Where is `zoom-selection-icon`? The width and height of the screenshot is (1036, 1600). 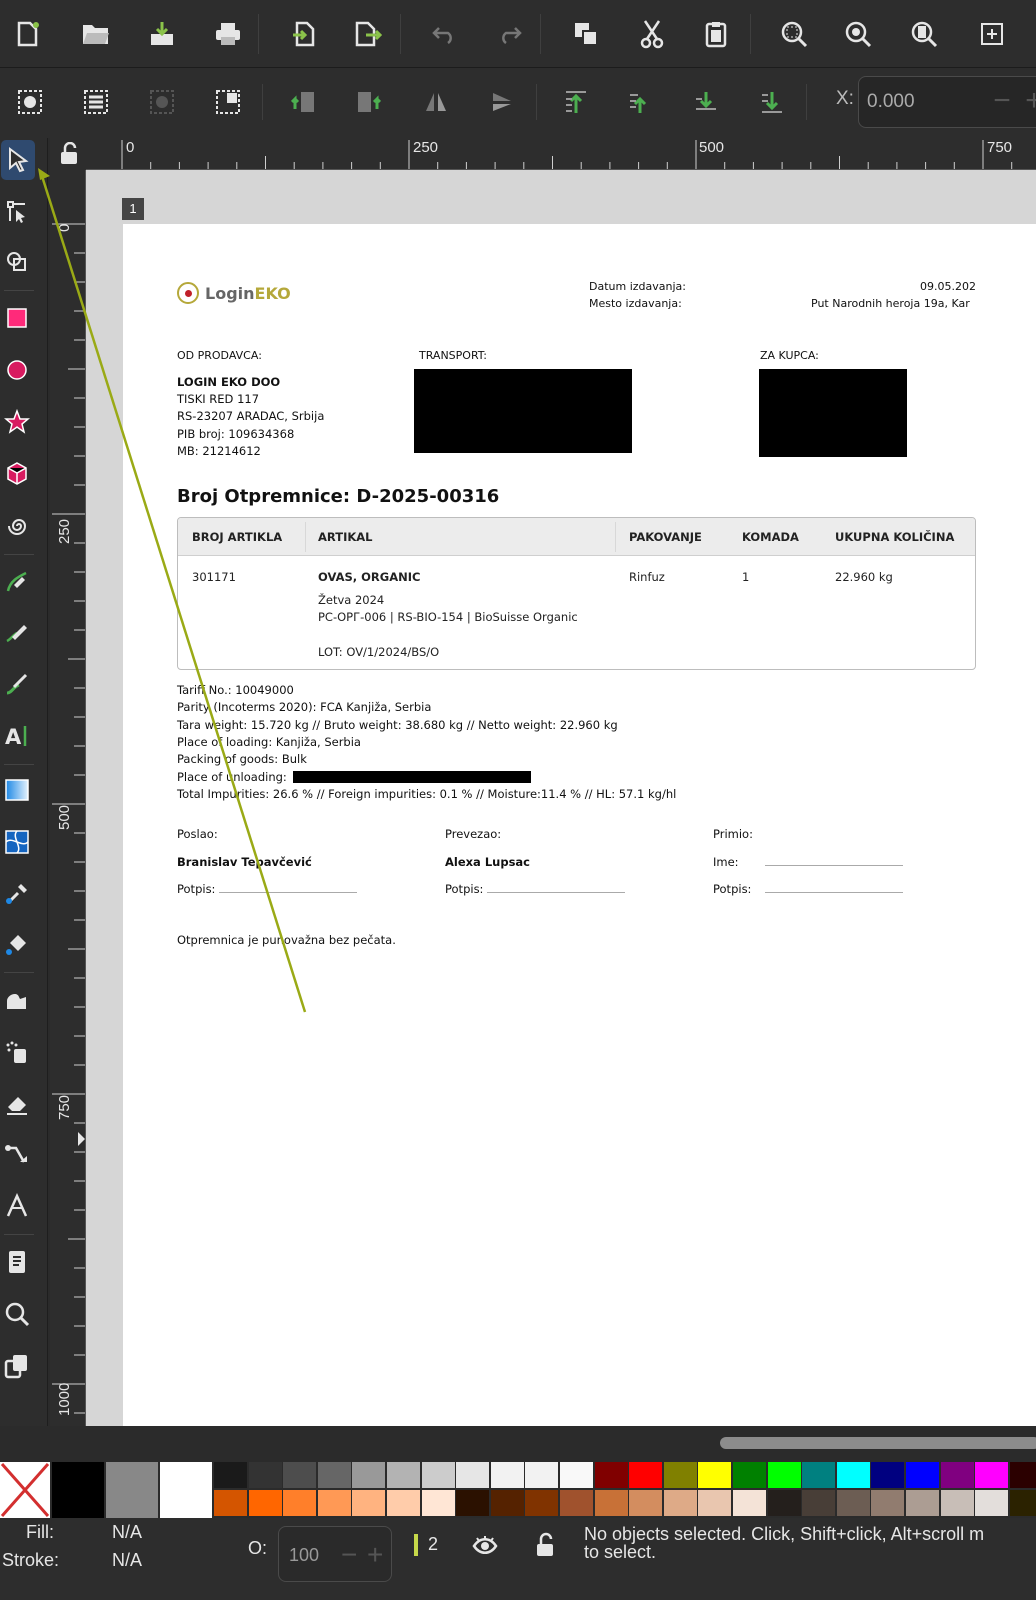
zoom-selection-icon is located at coordinates (794, 34).